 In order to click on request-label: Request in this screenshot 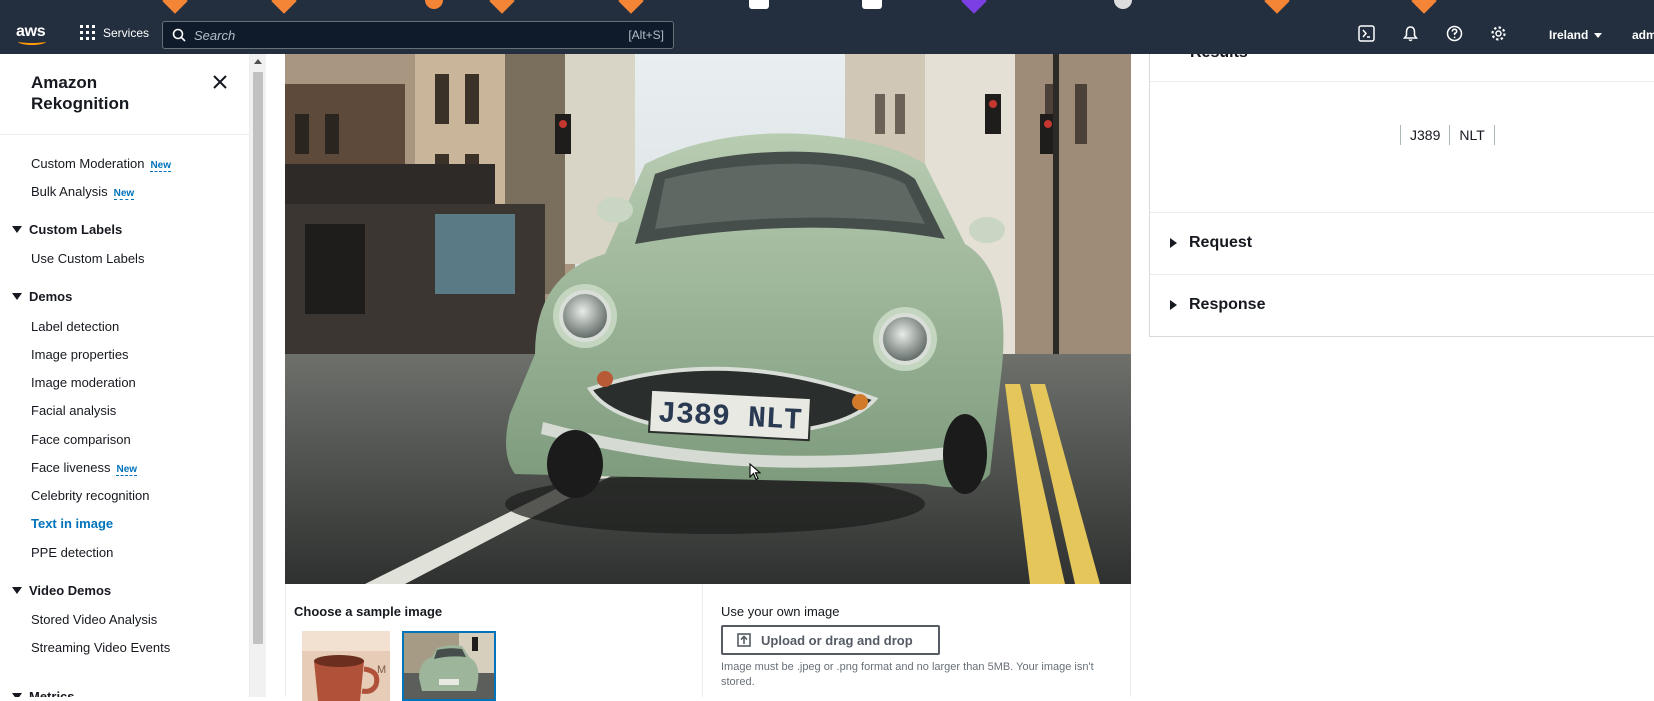, I will do `click(1221, 242)`.